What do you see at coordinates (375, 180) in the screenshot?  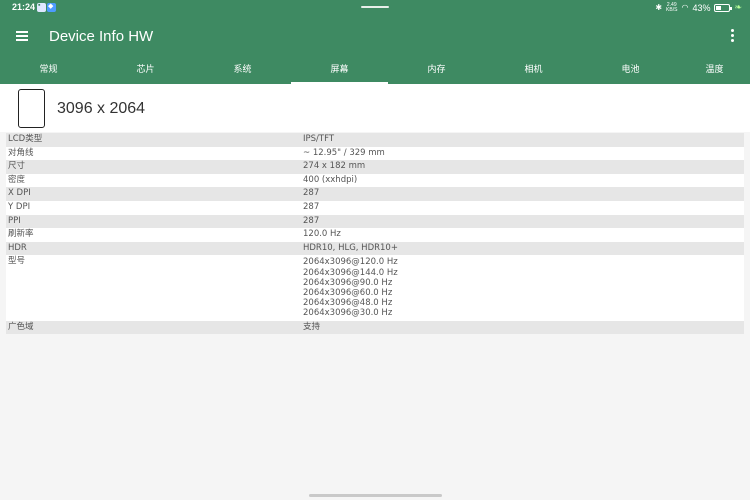 I see `table-row: 密度 400 (xxhdpi)` at bounding box center [375, 180].